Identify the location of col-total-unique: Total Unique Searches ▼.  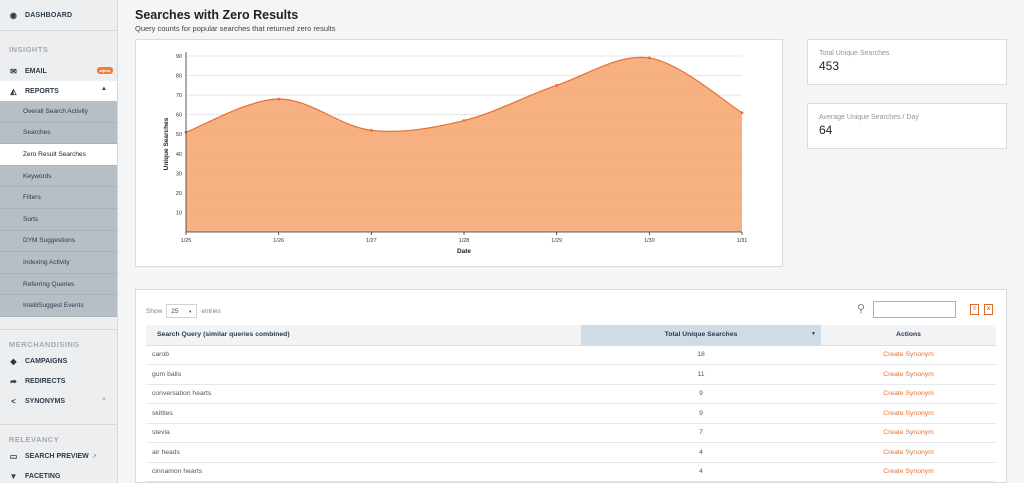
(701, 335).